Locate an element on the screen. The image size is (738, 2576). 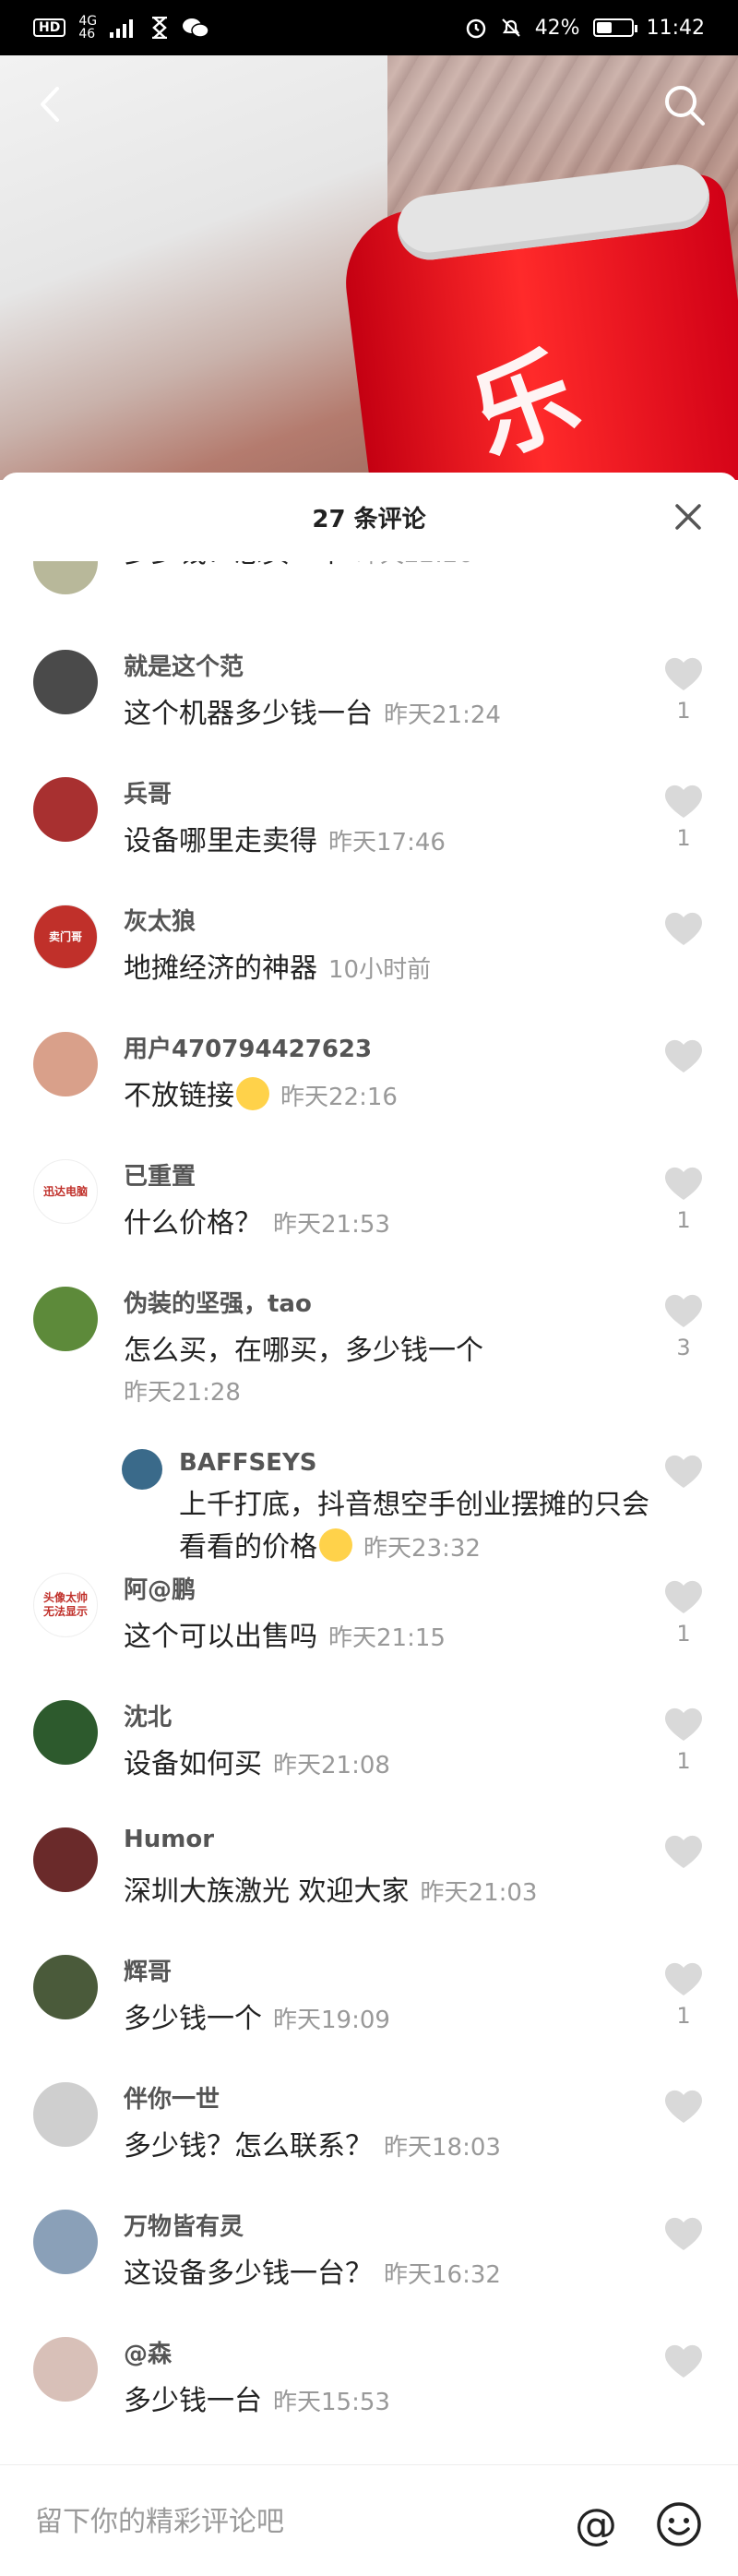
comment-item: 迅达电脑 已重置什么价格？ 昨天21:53 1 is located at coordinates (369, 1213).